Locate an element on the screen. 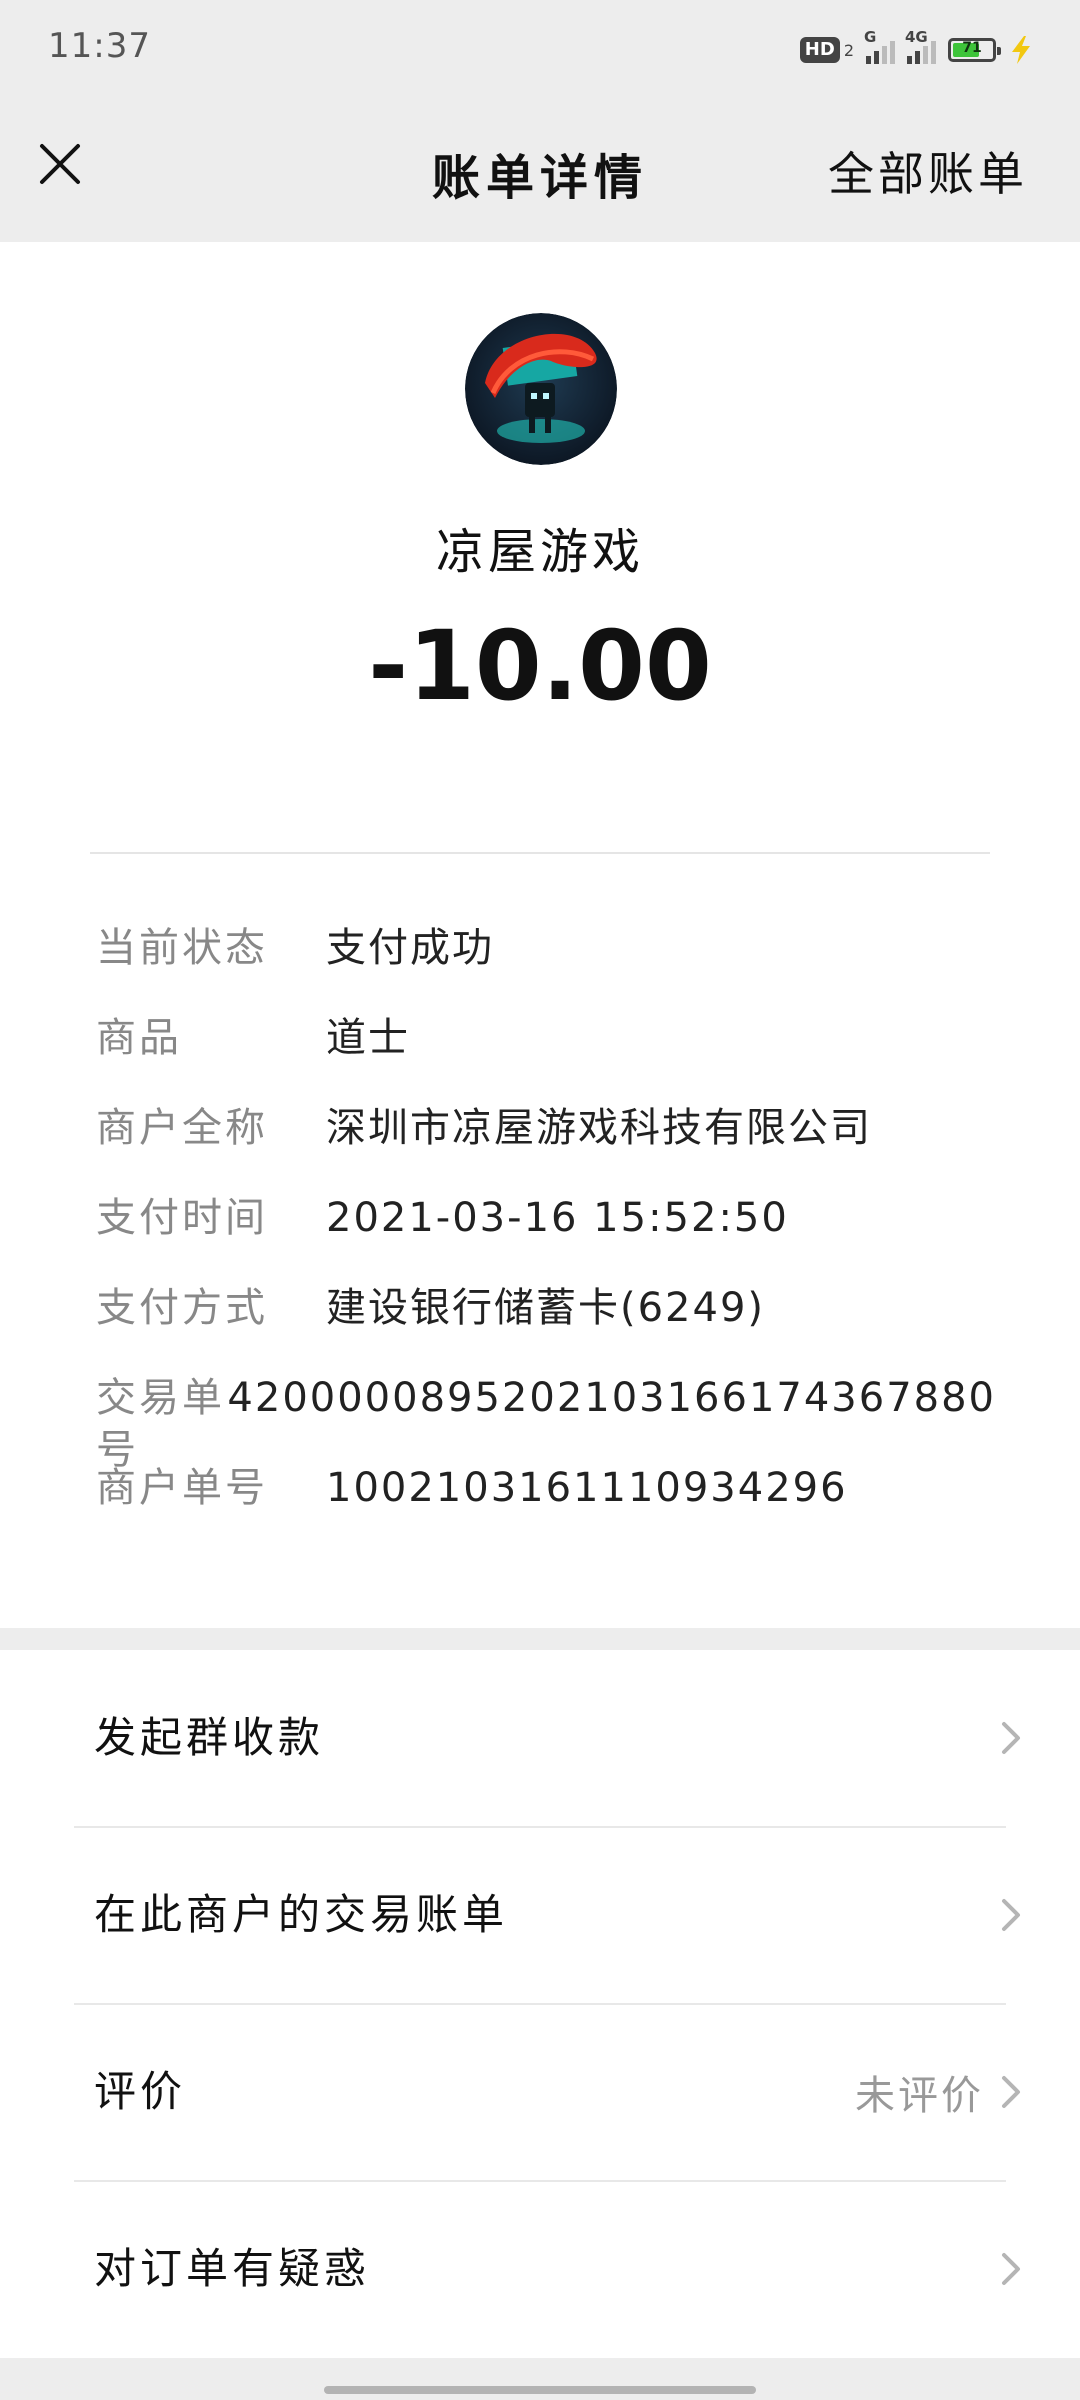  info-row-merchant-order-id: 商户单号 1002103161110934296 is located at coordinates (546, 1507).